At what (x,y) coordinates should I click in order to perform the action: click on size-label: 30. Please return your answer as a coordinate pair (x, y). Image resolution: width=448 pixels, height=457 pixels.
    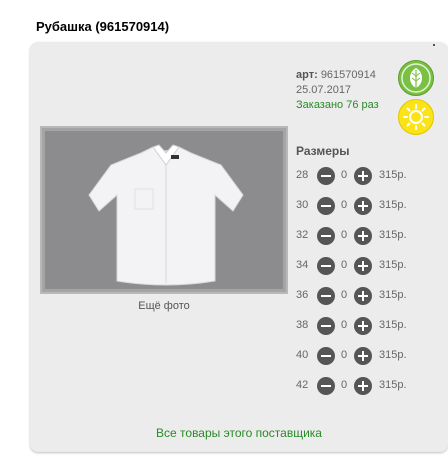
    Looking at the image, I should click on (302, 205).